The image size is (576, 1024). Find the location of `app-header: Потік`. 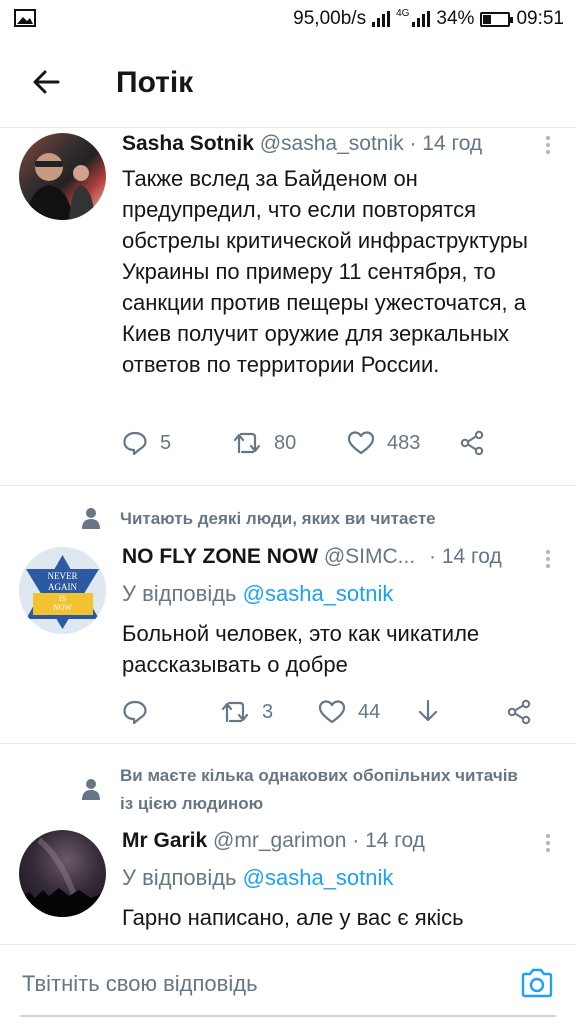

app-header: Потік is located at coordinates (288, 83).